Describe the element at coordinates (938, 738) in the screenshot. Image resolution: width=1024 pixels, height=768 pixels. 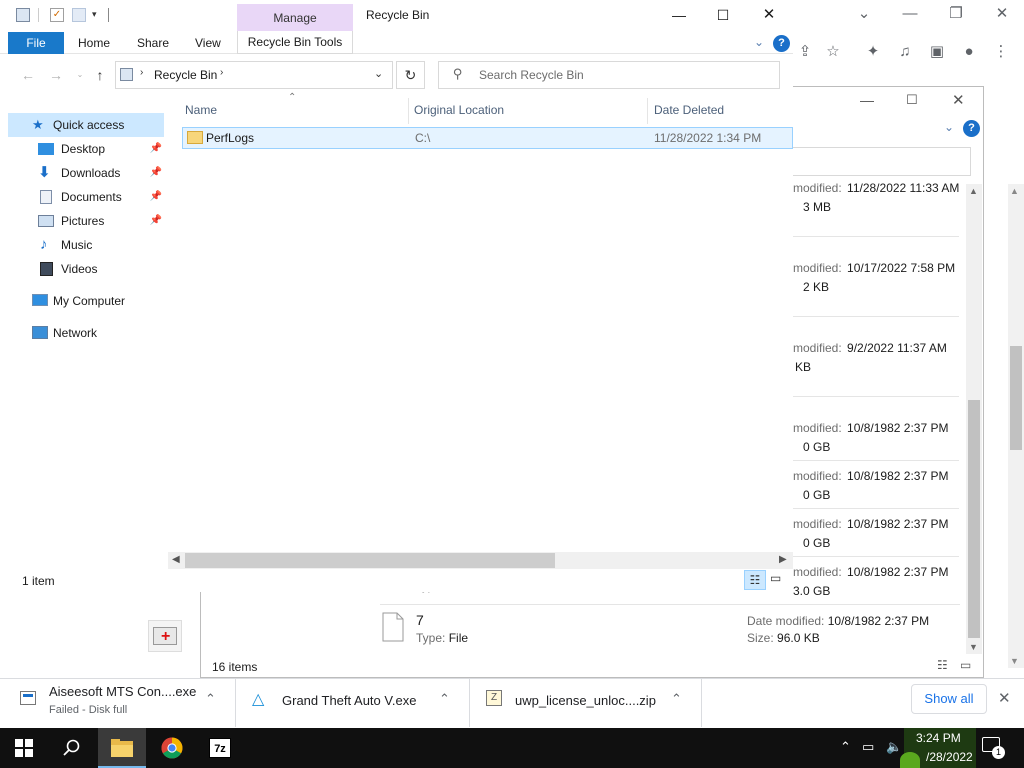
I see `clock-time: 3:24 PM` at that location.